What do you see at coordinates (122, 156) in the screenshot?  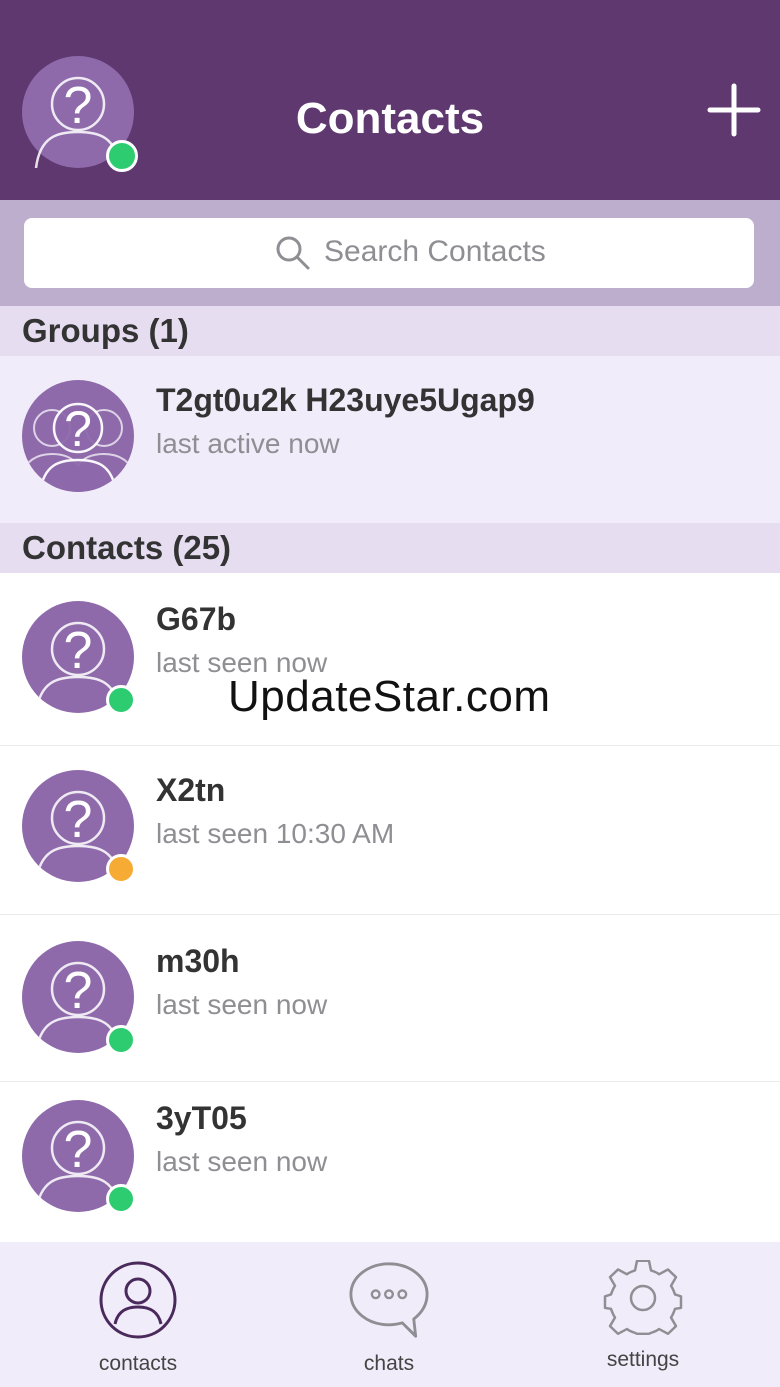 I see `my-online-status` at bounding box center [122, 156].